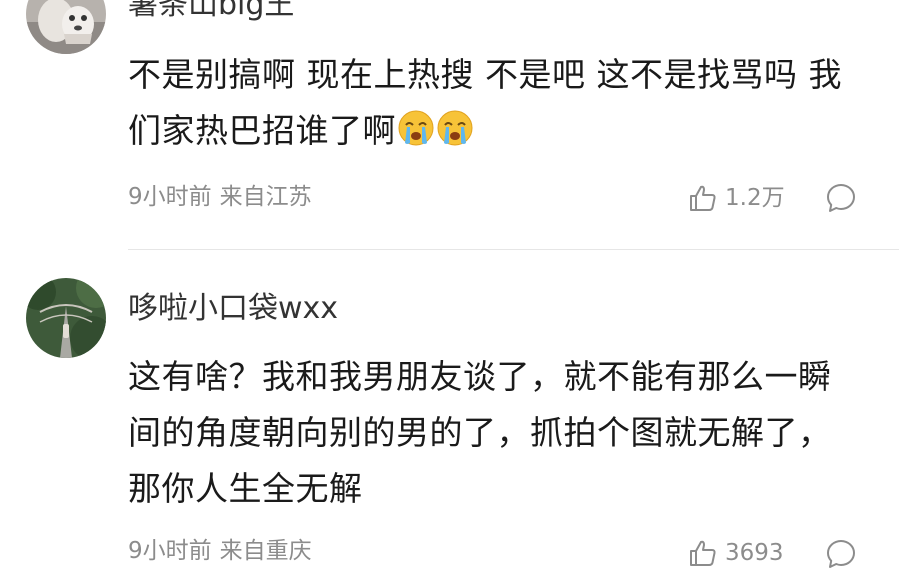 The height and width of the screenshot is (574, 899). What do you see at coordinates (754, 552) in the screenshot?
I see `like-count: 3693` at bounding box center [754, 552].